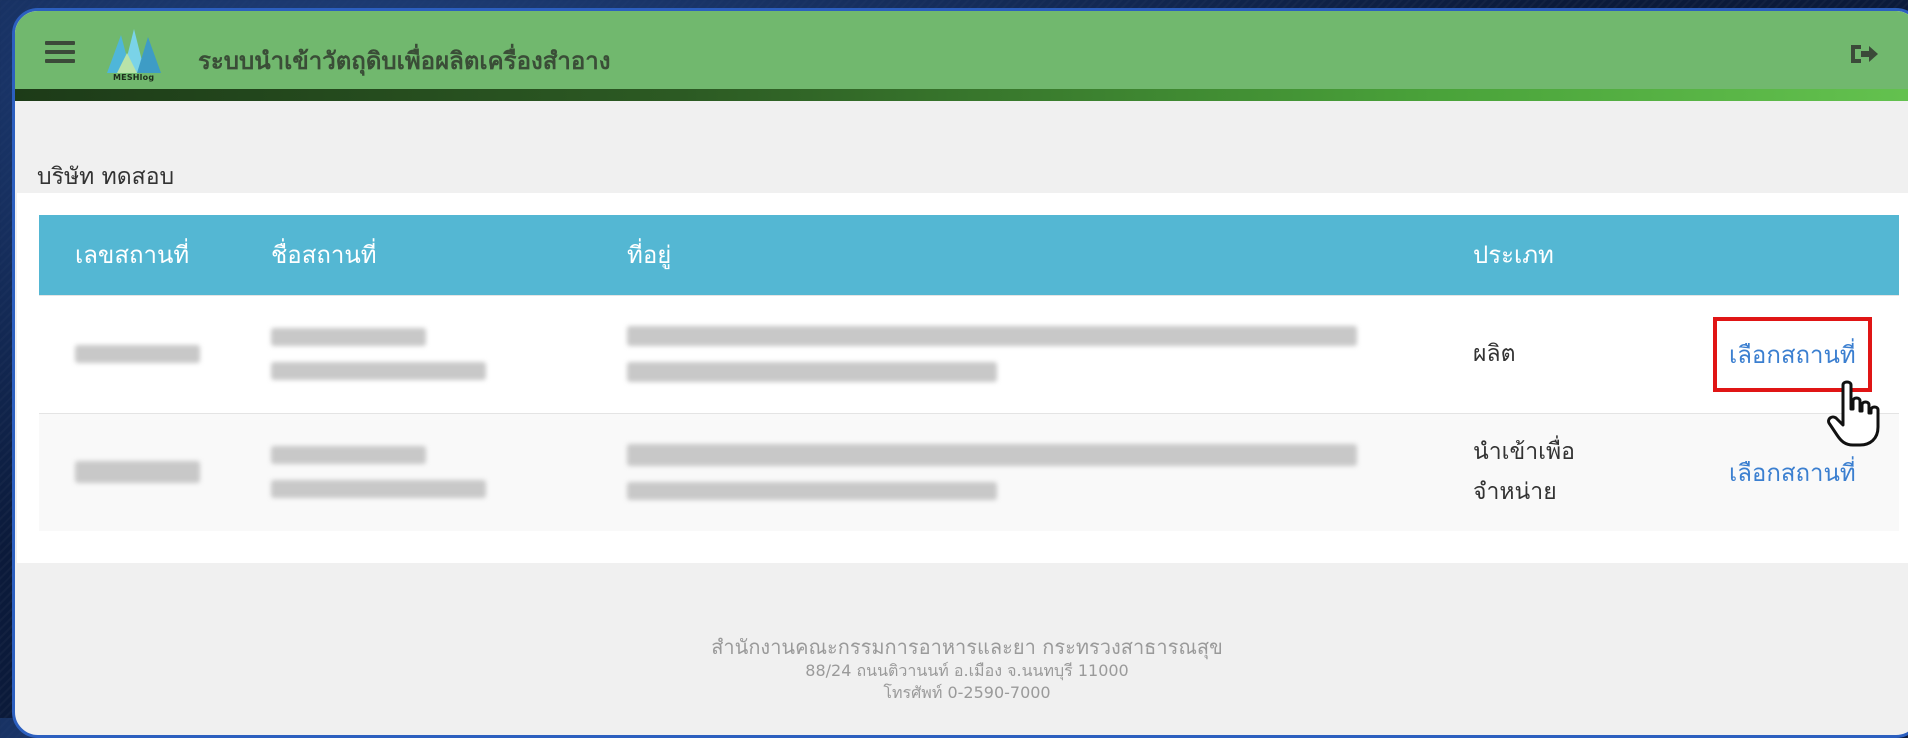  Describe the element at coordinates (1565, 353) in the screenshot. I see `type-cell: ผลิต` at that location.